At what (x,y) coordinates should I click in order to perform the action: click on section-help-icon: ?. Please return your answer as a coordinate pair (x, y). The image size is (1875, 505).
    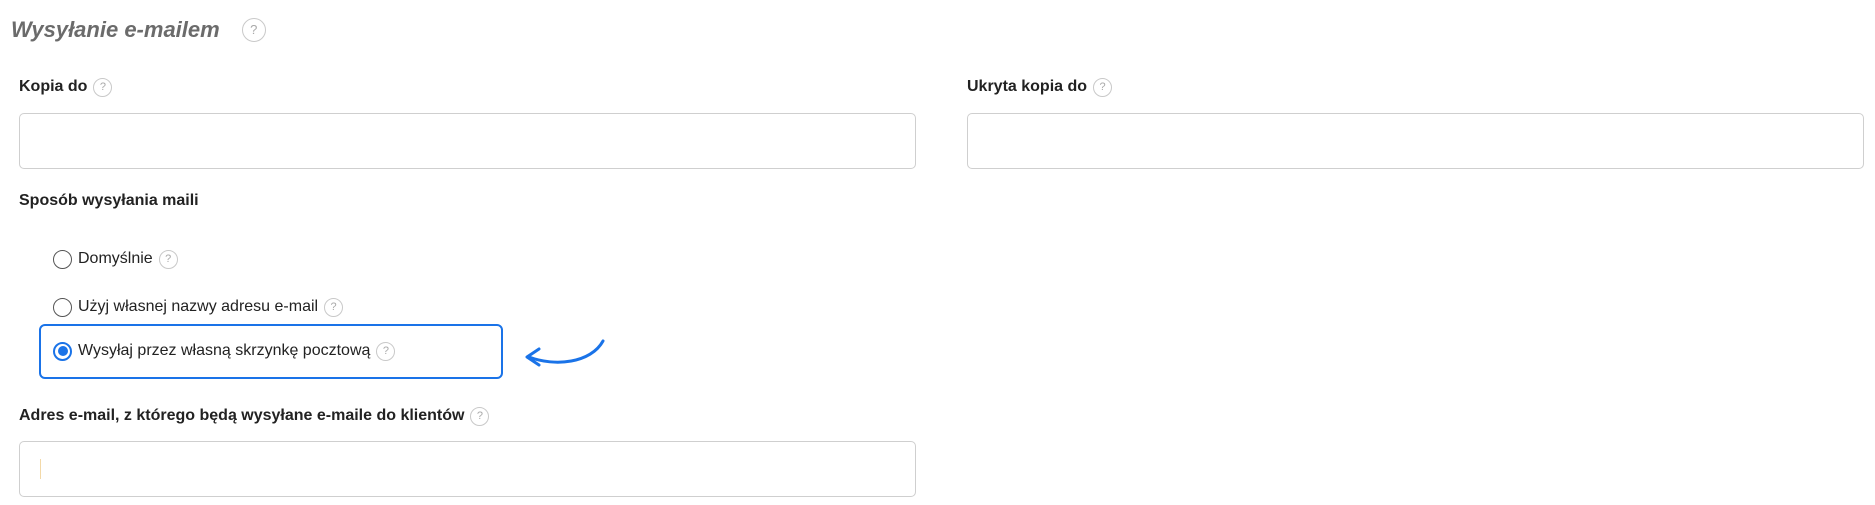
    Looking at the image, I should click on (253, 30).